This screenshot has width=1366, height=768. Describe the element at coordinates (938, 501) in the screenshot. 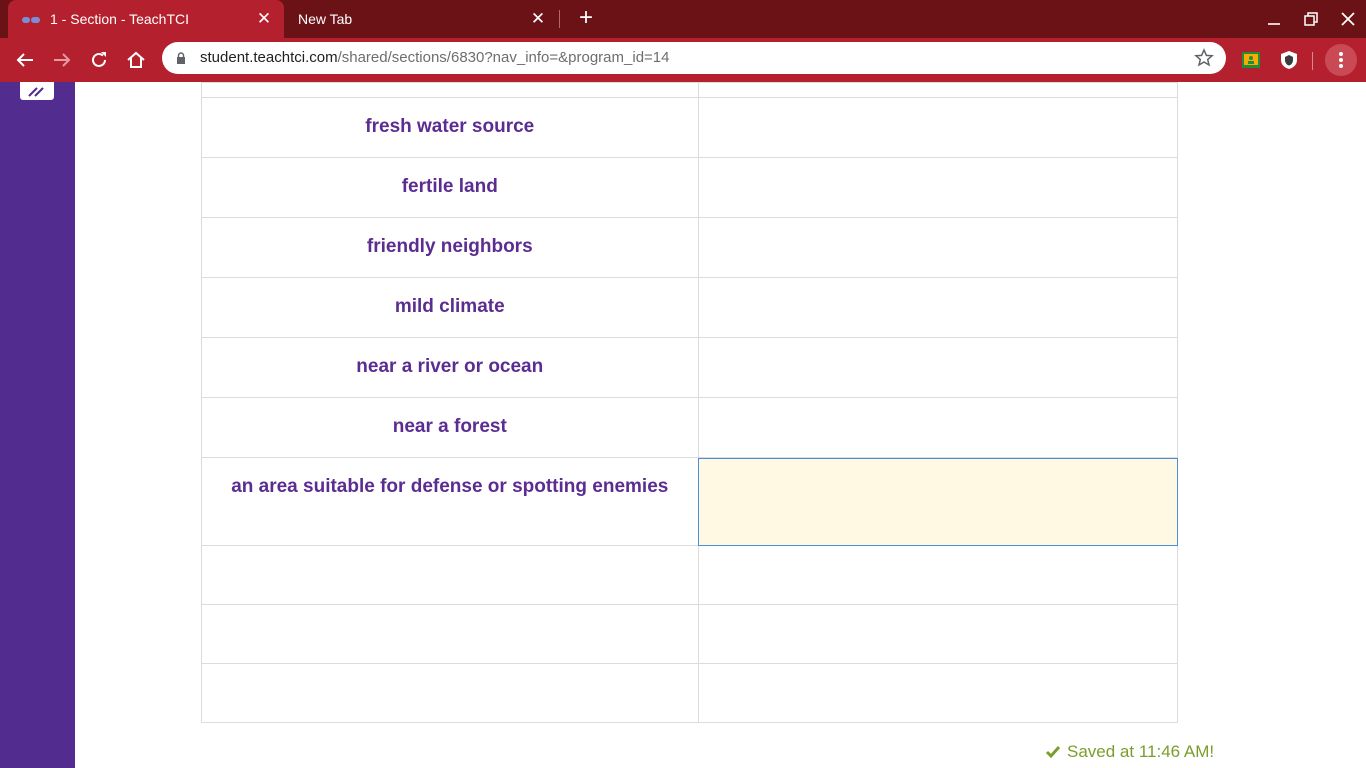

I see `answer-cell-focused` at that location.